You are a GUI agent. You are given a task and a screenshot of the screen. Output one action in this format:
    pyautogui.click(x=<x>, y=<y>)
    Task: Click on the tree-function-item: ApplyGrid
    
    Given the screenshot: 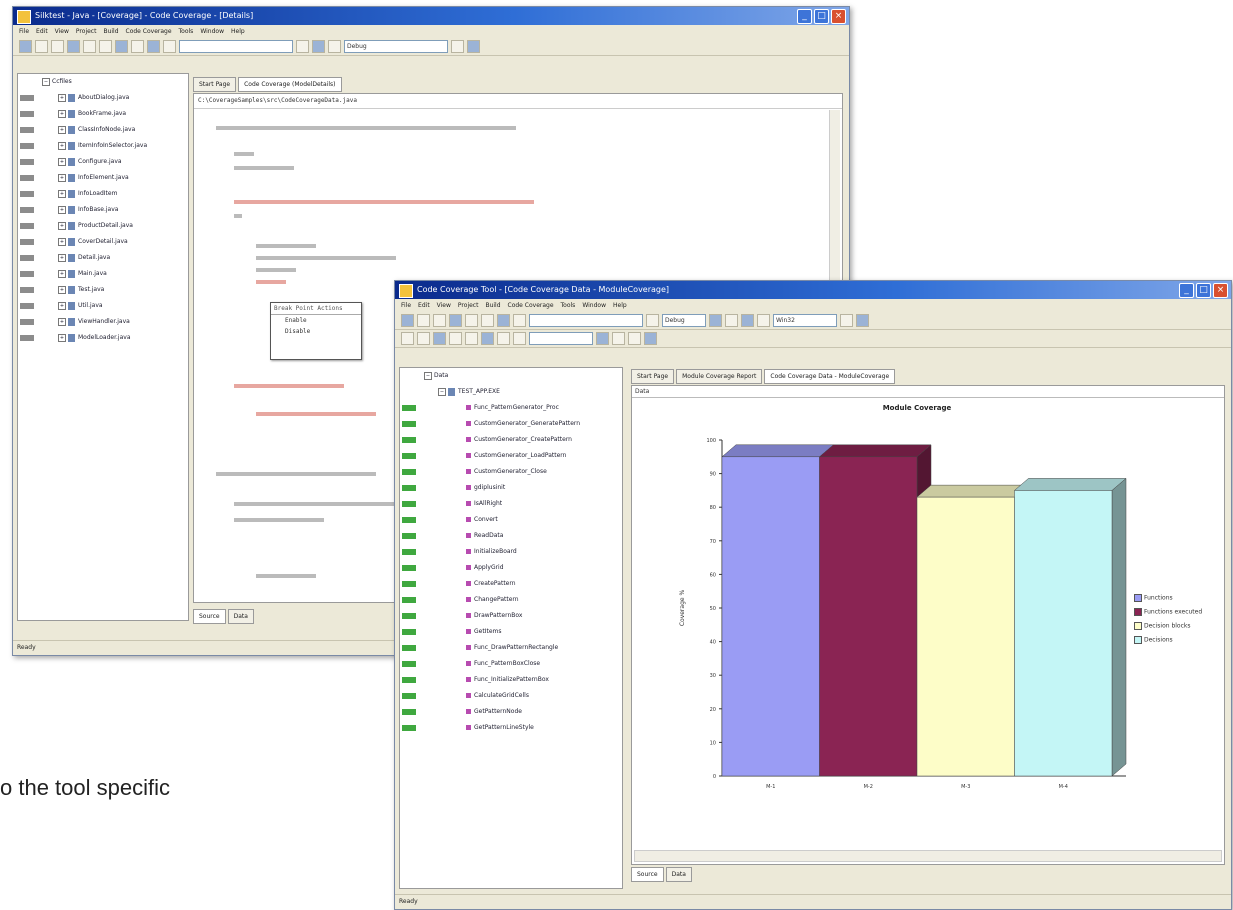 What is the action you would take?
    pyautogui.click(x=511, y=568)
    